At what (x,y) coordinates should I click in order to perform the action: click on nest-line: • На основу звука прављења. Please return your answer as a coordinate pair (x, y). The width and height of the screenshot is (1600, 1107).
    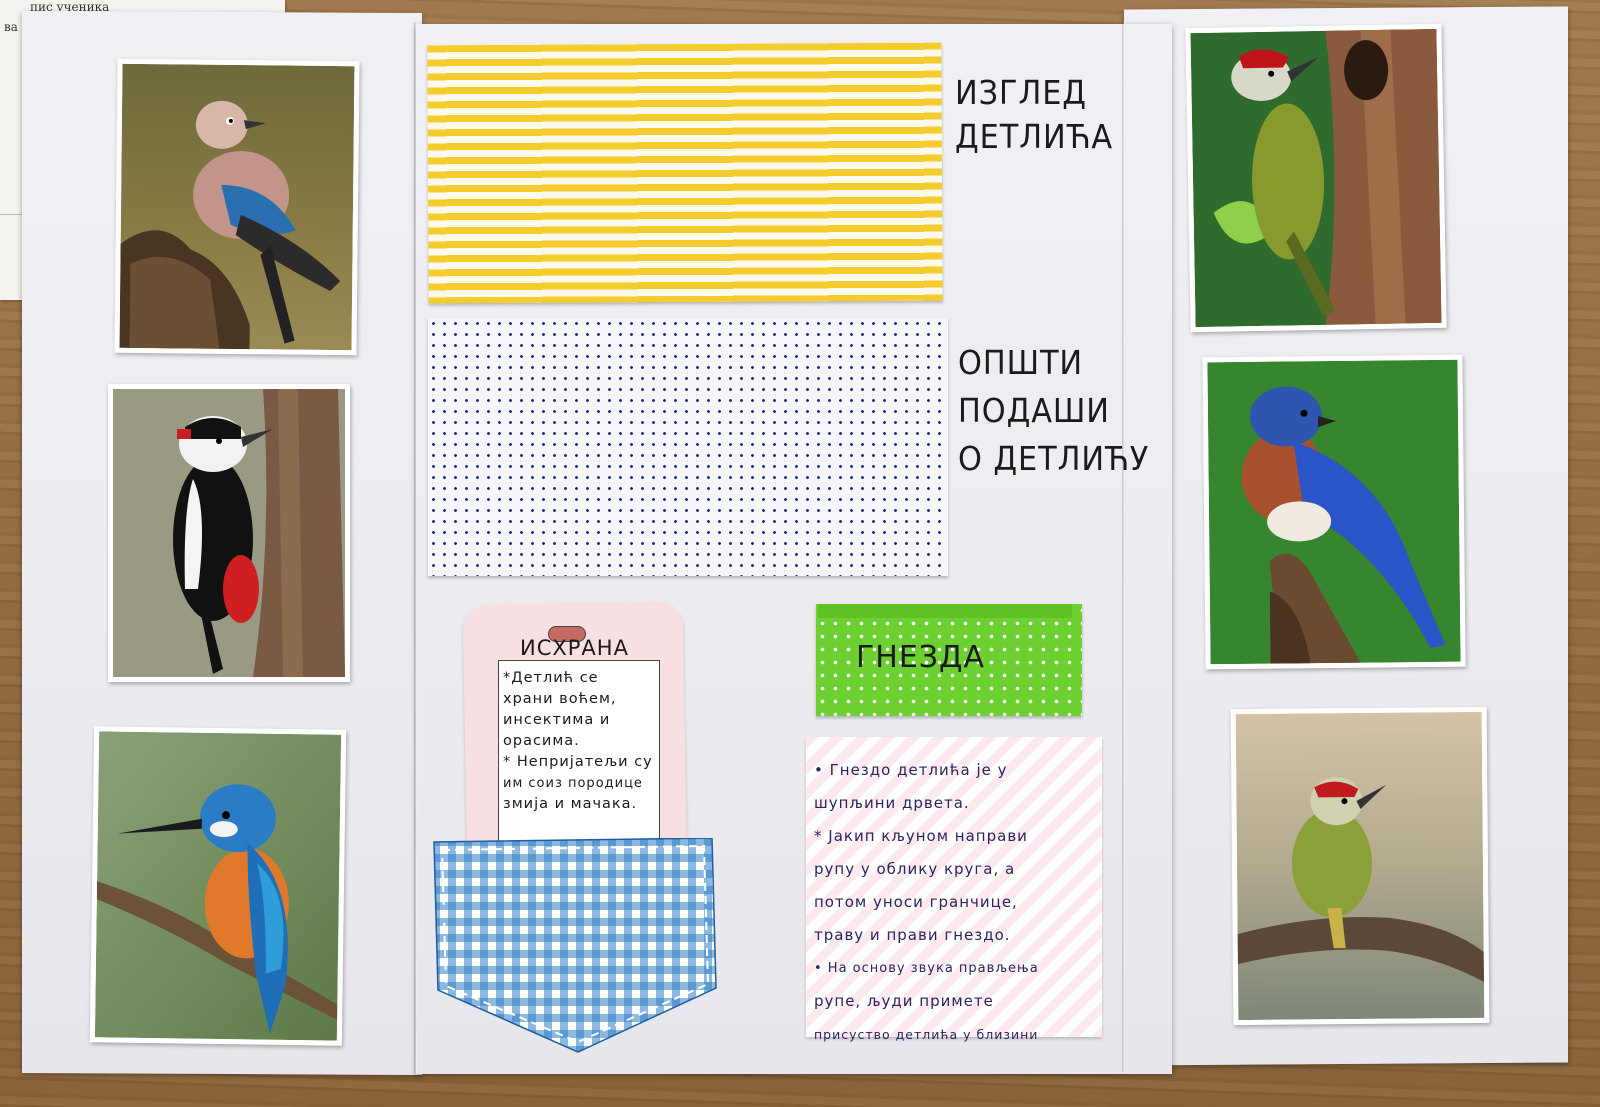
    Looking at the image, I should click on (926, 968).